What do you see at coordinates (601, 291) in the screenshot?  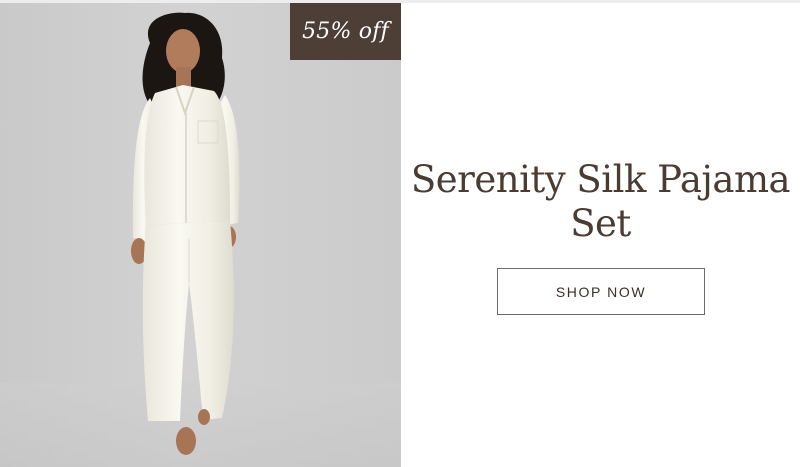 I see `shop-now-button: SHOP NOW` at bounding box center [601, 291].